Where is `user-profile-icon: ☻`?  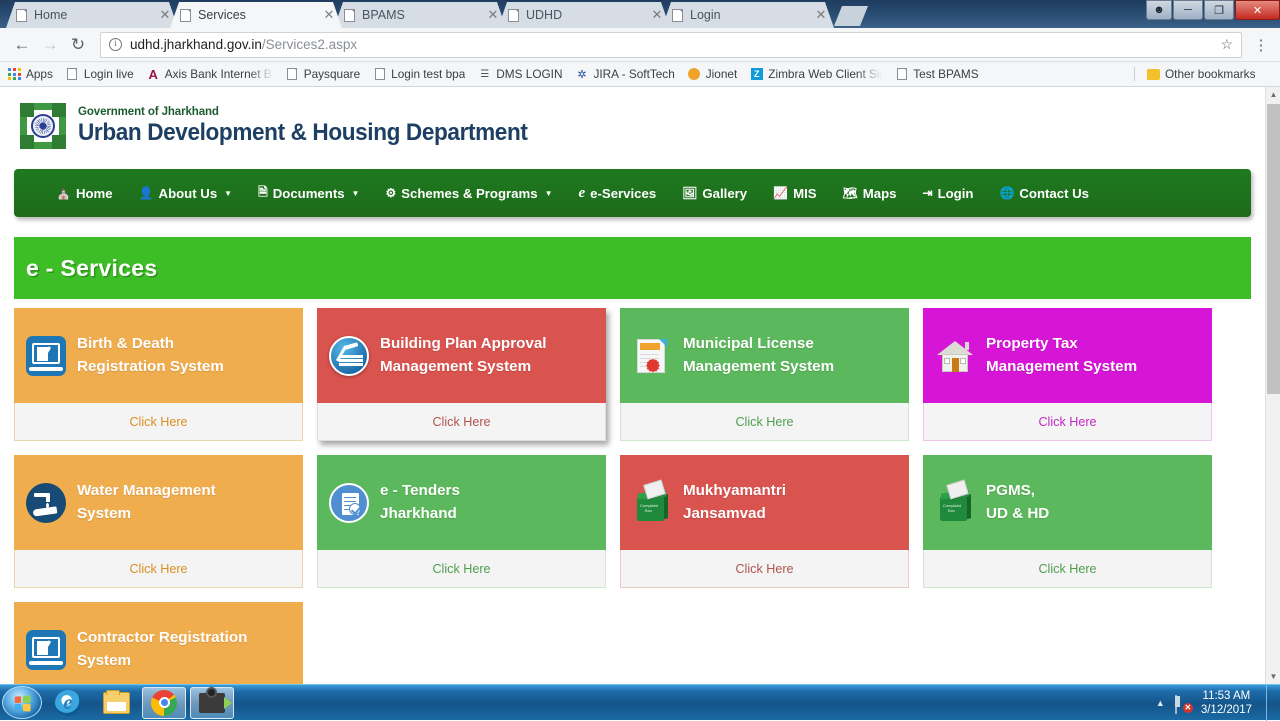
user-profile-icon: ☻ is located at coordinates (1159, 10).